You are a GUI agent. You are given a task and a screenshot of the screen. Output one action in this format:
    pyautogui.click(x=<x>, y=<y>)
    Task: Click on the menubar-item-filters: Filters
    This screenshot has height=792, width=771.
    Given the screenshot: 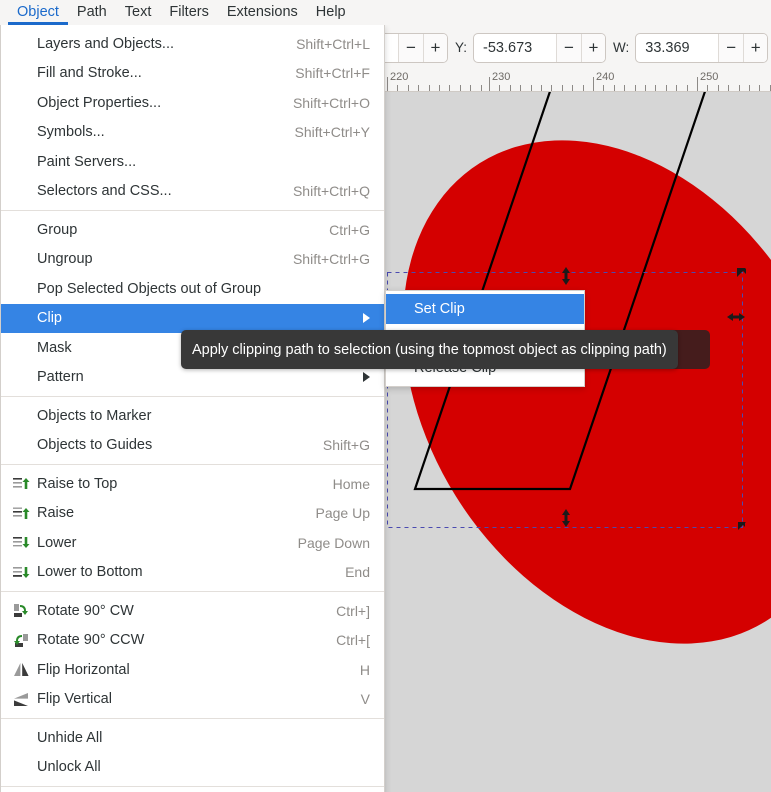 What is the action you would take?
    pyautogui.click(x=188, y=12)
    